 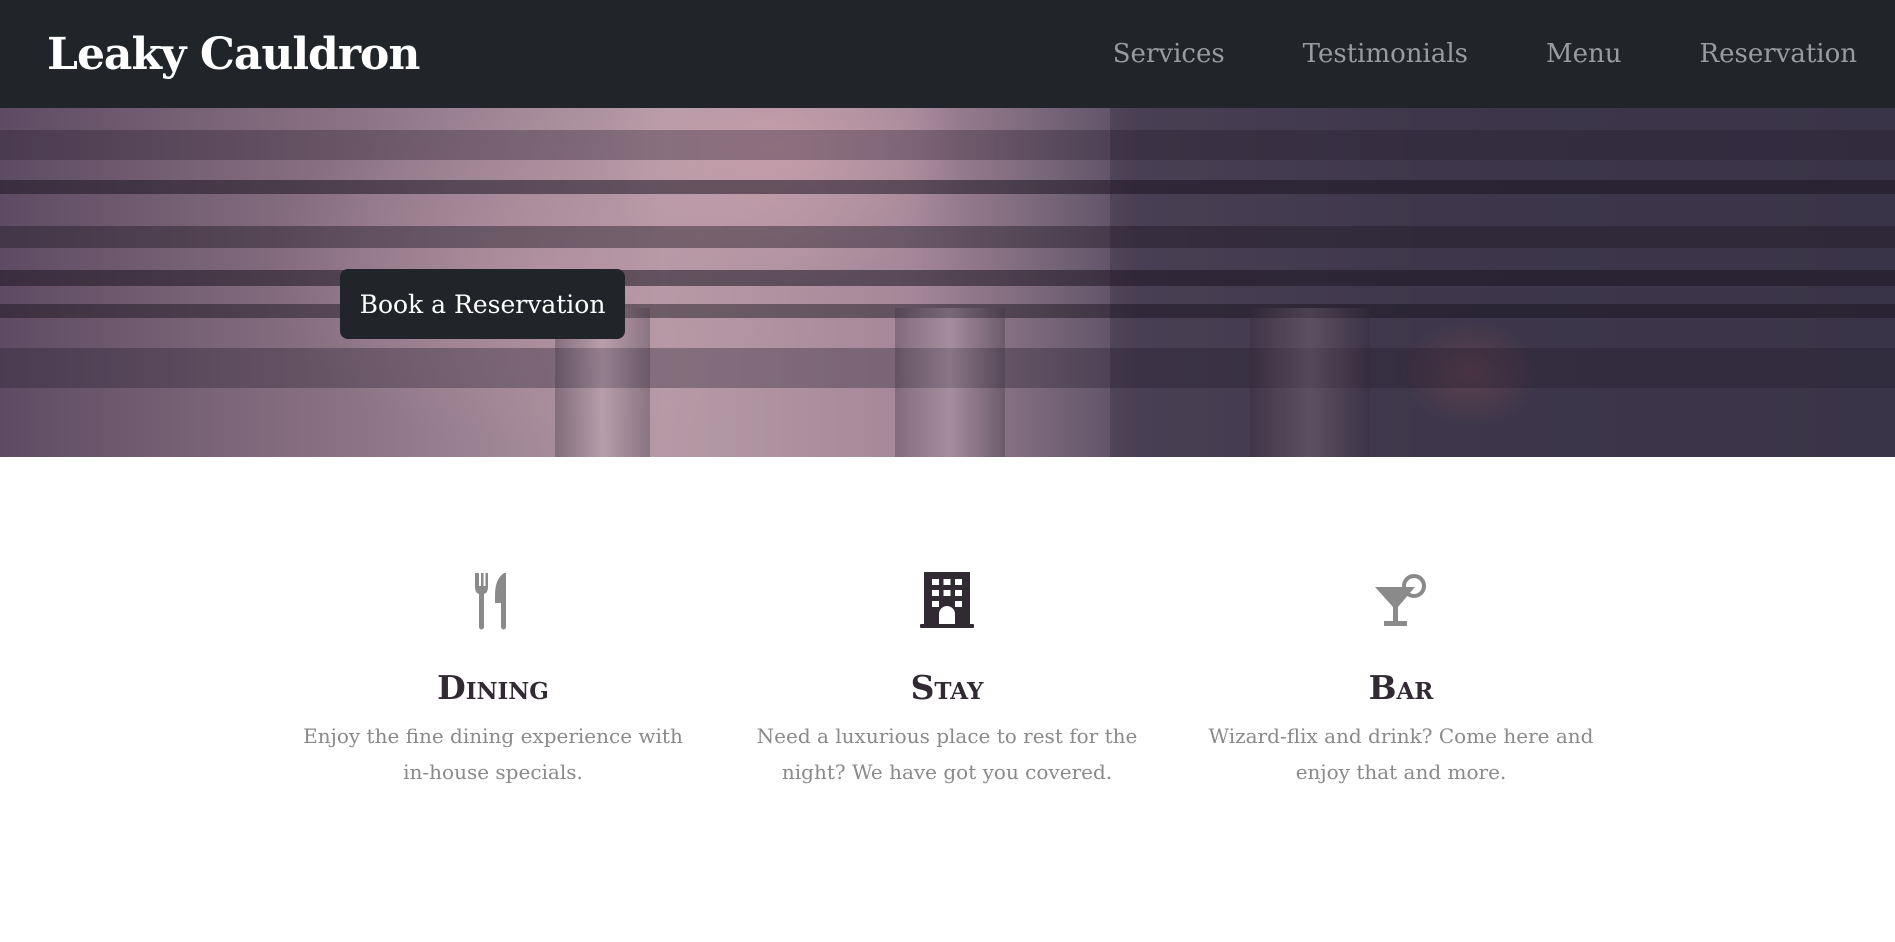 What do you see at coordinates (1400, 600) in the screenshot?
I see `cocktail-icon` at bounding box center [1400, 600].